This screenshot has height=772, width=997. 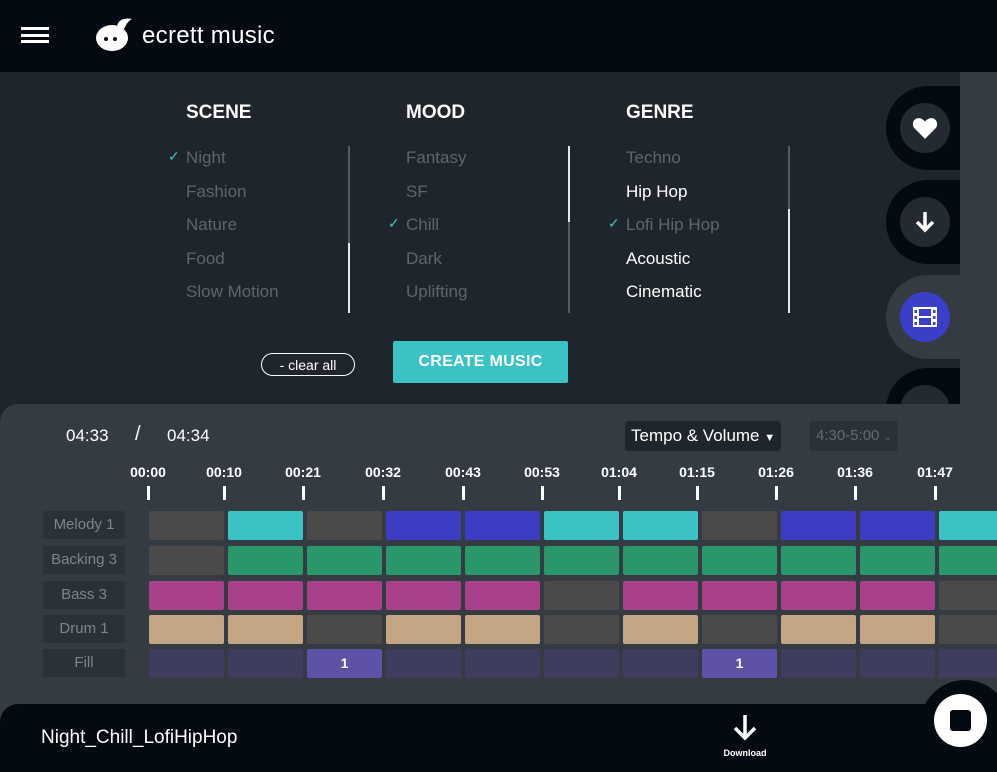 What do you see at coordinates (703, 436) in the screenshot?
I see `tempo-volume-select: Tempo & Volume ▼` at bounding box center [703, 436].